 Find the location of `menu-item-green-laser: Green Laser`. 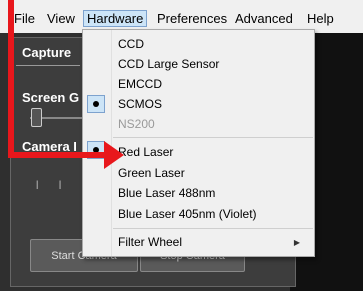

menu-item-green-laser: Green Laser is located at coordinates (151, 173).